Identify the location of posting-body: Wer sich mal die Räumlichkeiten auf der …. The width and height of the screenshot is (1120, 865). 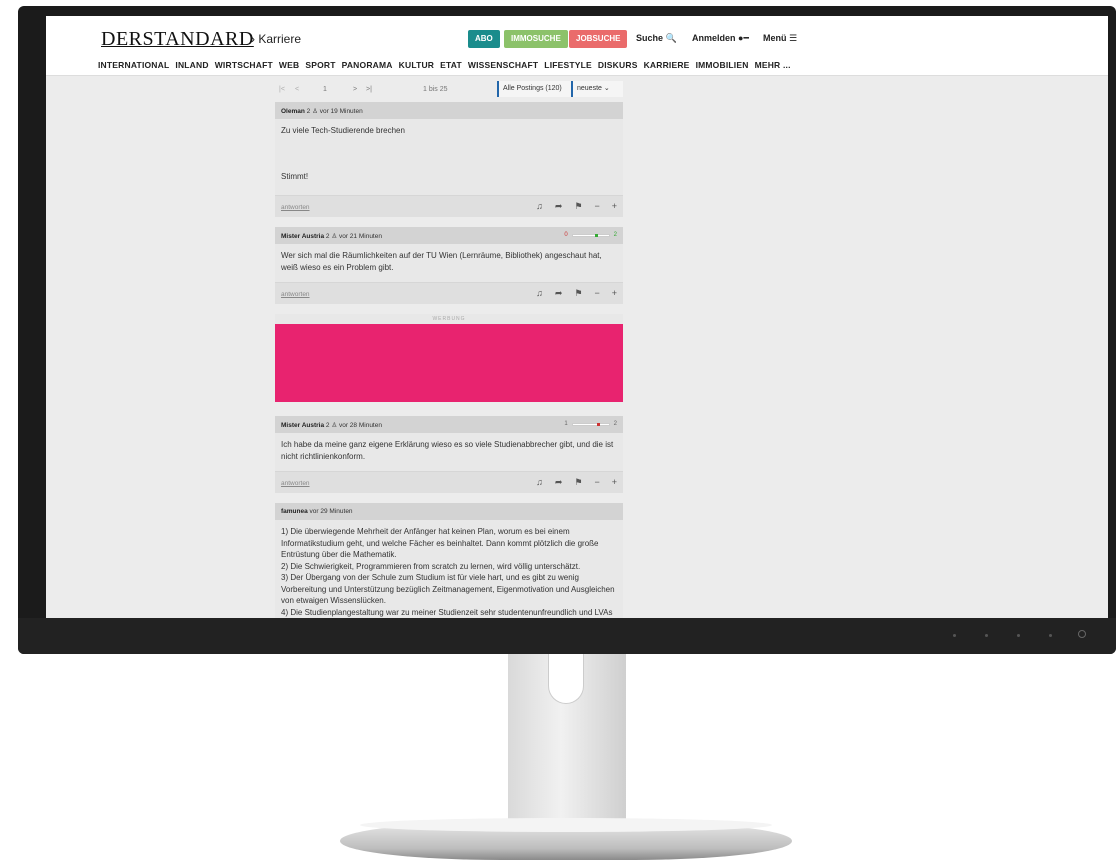
(449, 263).